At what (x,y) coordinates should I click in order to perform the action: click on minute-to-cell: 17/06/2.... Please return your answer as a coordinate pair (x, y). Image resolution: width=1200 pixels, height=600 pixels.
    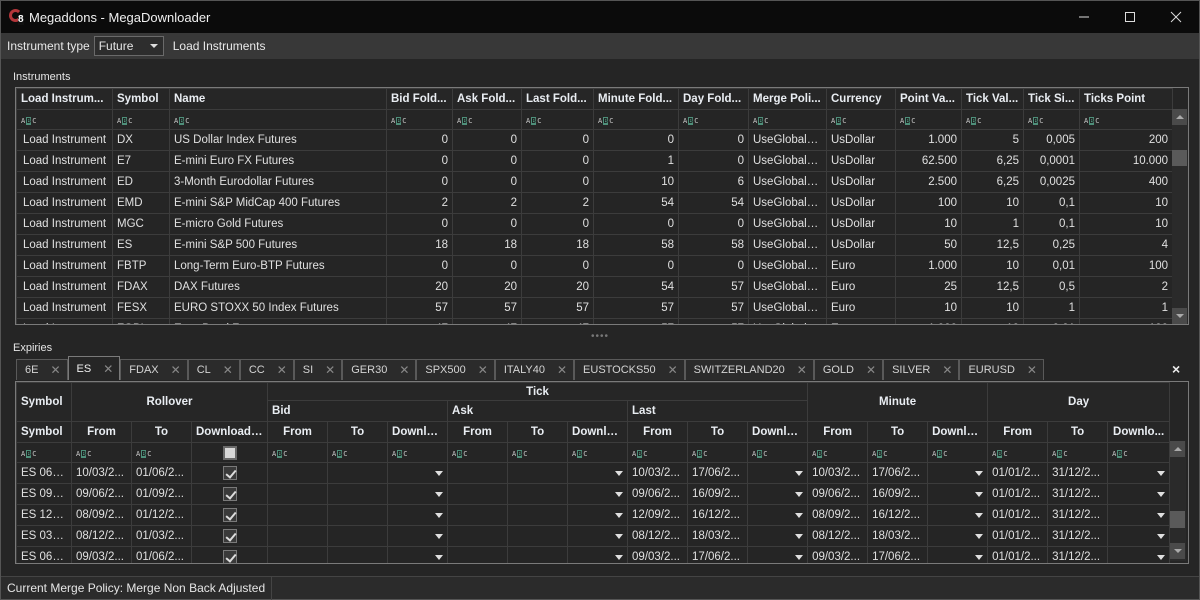
    Looking at the image, I should click on (898, 554).